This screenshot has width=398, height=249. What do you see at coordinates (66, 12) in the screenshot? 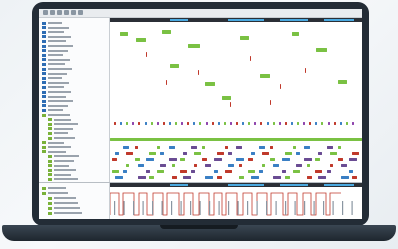
I see `zoom-out-icon` at bounding box center [66, 12].